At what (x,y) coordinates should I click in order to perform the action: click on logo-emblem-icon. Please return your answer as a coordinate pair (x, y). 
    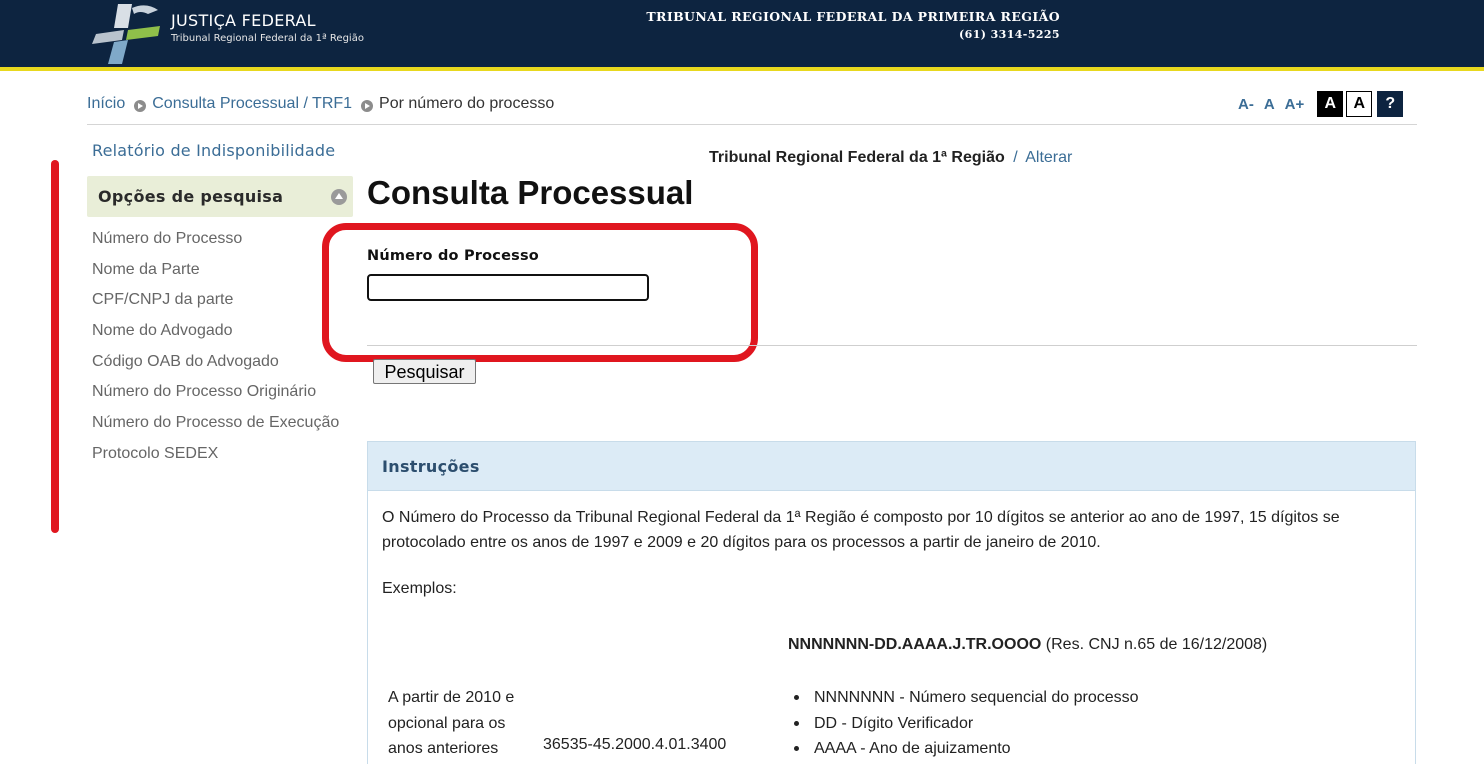
    Looking at the image, I should click on (128, 33).